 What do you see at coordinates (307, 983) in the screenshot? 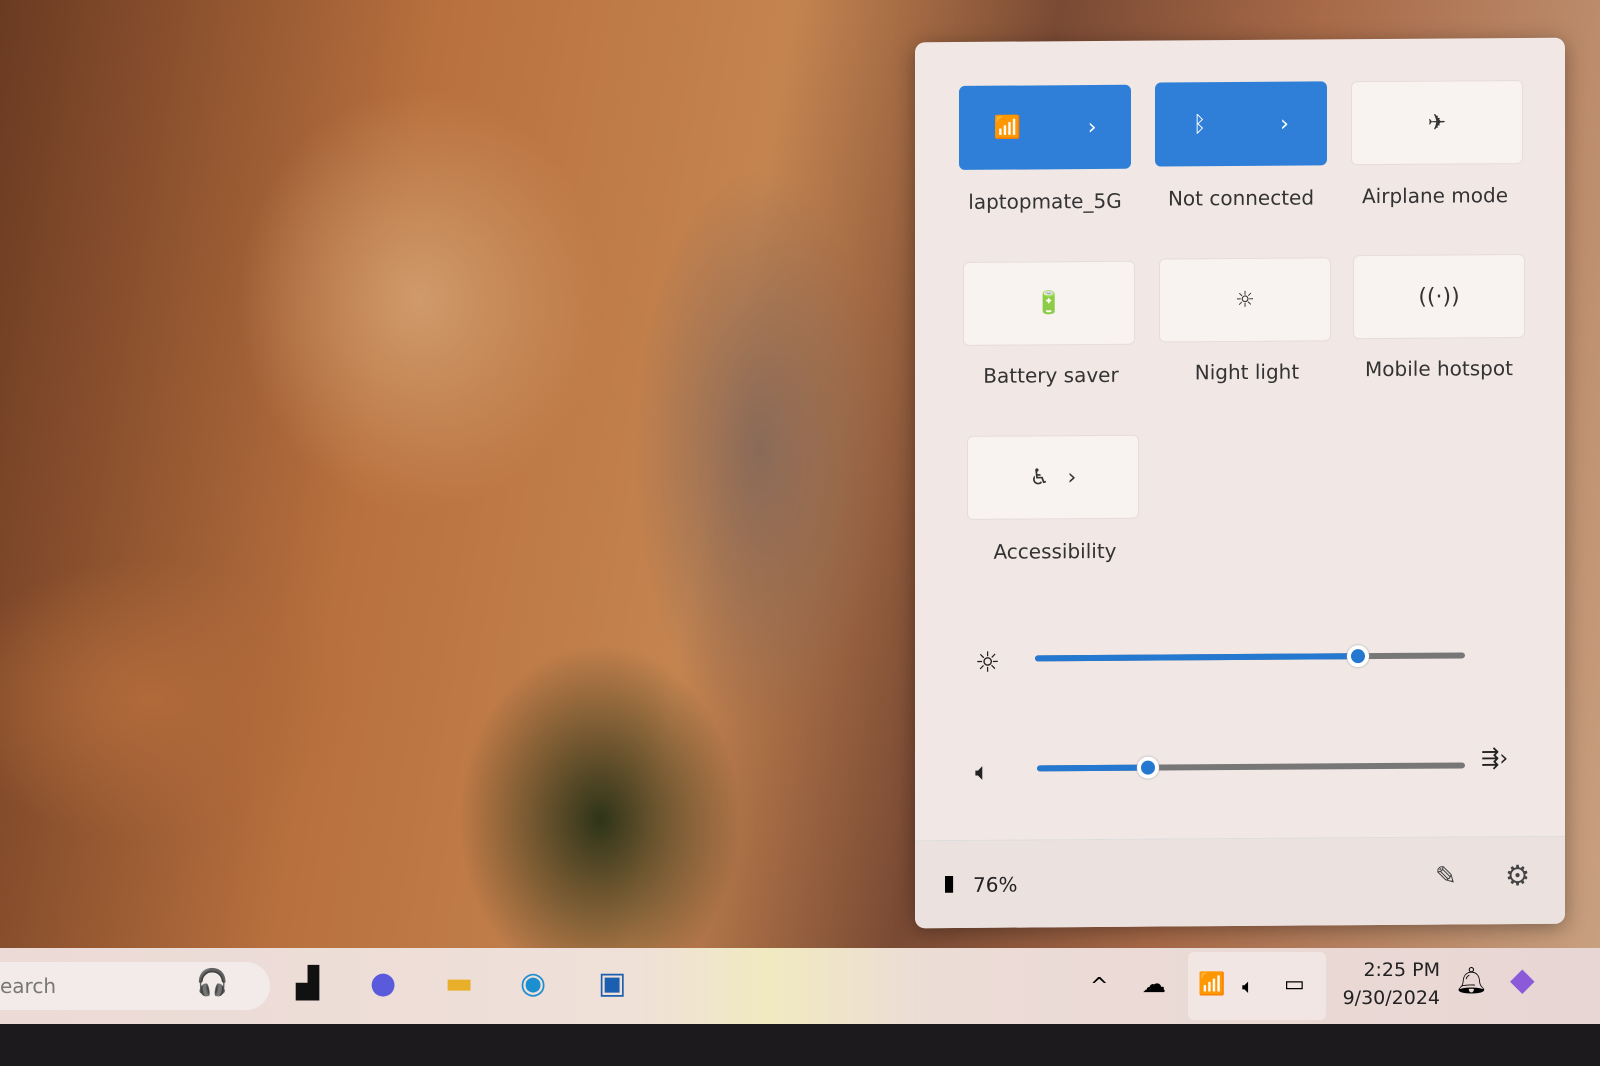
I see `task-view-icon: ▟` at bounding box center [307, 983].